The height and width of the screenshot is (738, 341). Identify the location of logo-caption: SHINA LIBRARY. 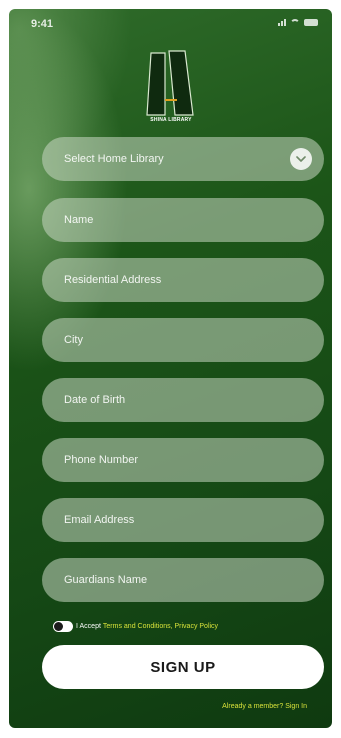
(171, 120).